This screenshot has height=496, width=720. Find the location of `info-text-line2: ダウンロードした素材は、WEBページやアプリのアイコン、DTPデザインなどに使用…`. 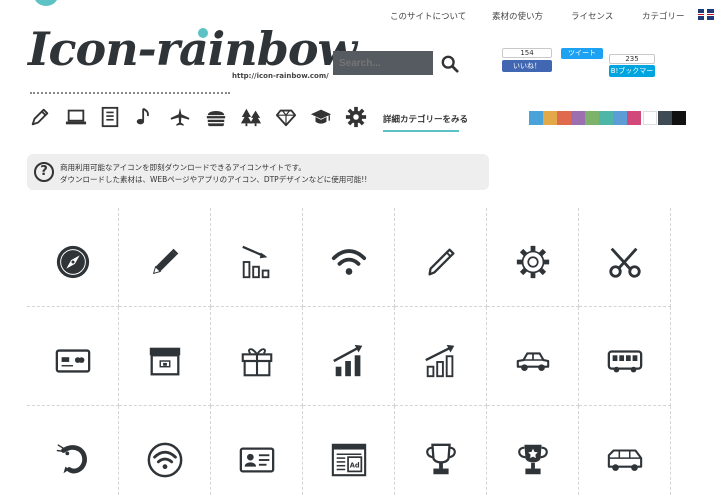

info-text-line2: ダウンロードした素材は、WEBページやアプリのアイコン、DTPデザインなどに使用… is located at coordinates (214, 179).